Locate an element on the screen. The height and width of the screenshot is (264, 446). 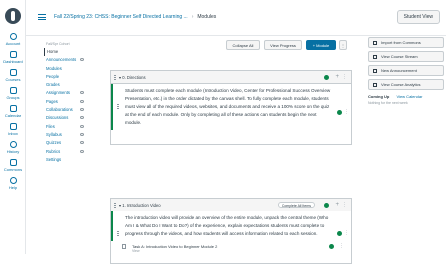
nav-account: Account is located at coordinates (13, 39).